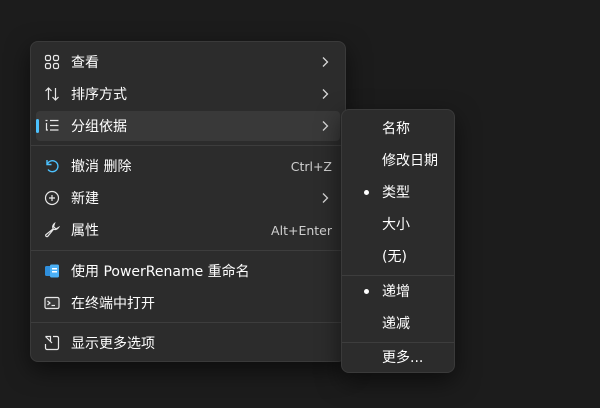  Describe the element at coordinates (113, 304) in the screenshot. I see `menu-item-label: 在终端中打开` at that location.